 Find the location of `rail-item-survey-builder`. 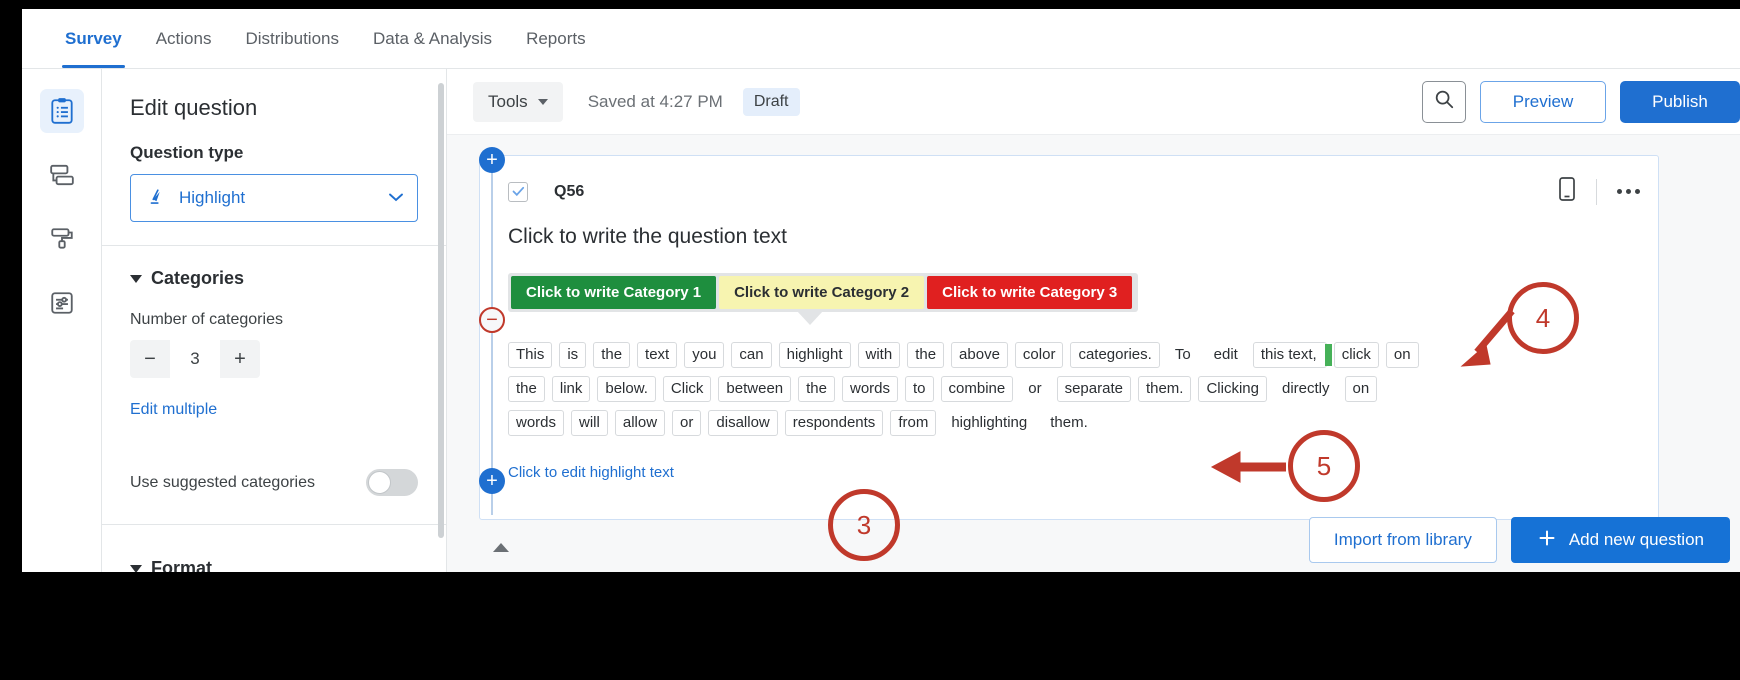

rail-item-survey-builder is located at coordinates (61, 111).